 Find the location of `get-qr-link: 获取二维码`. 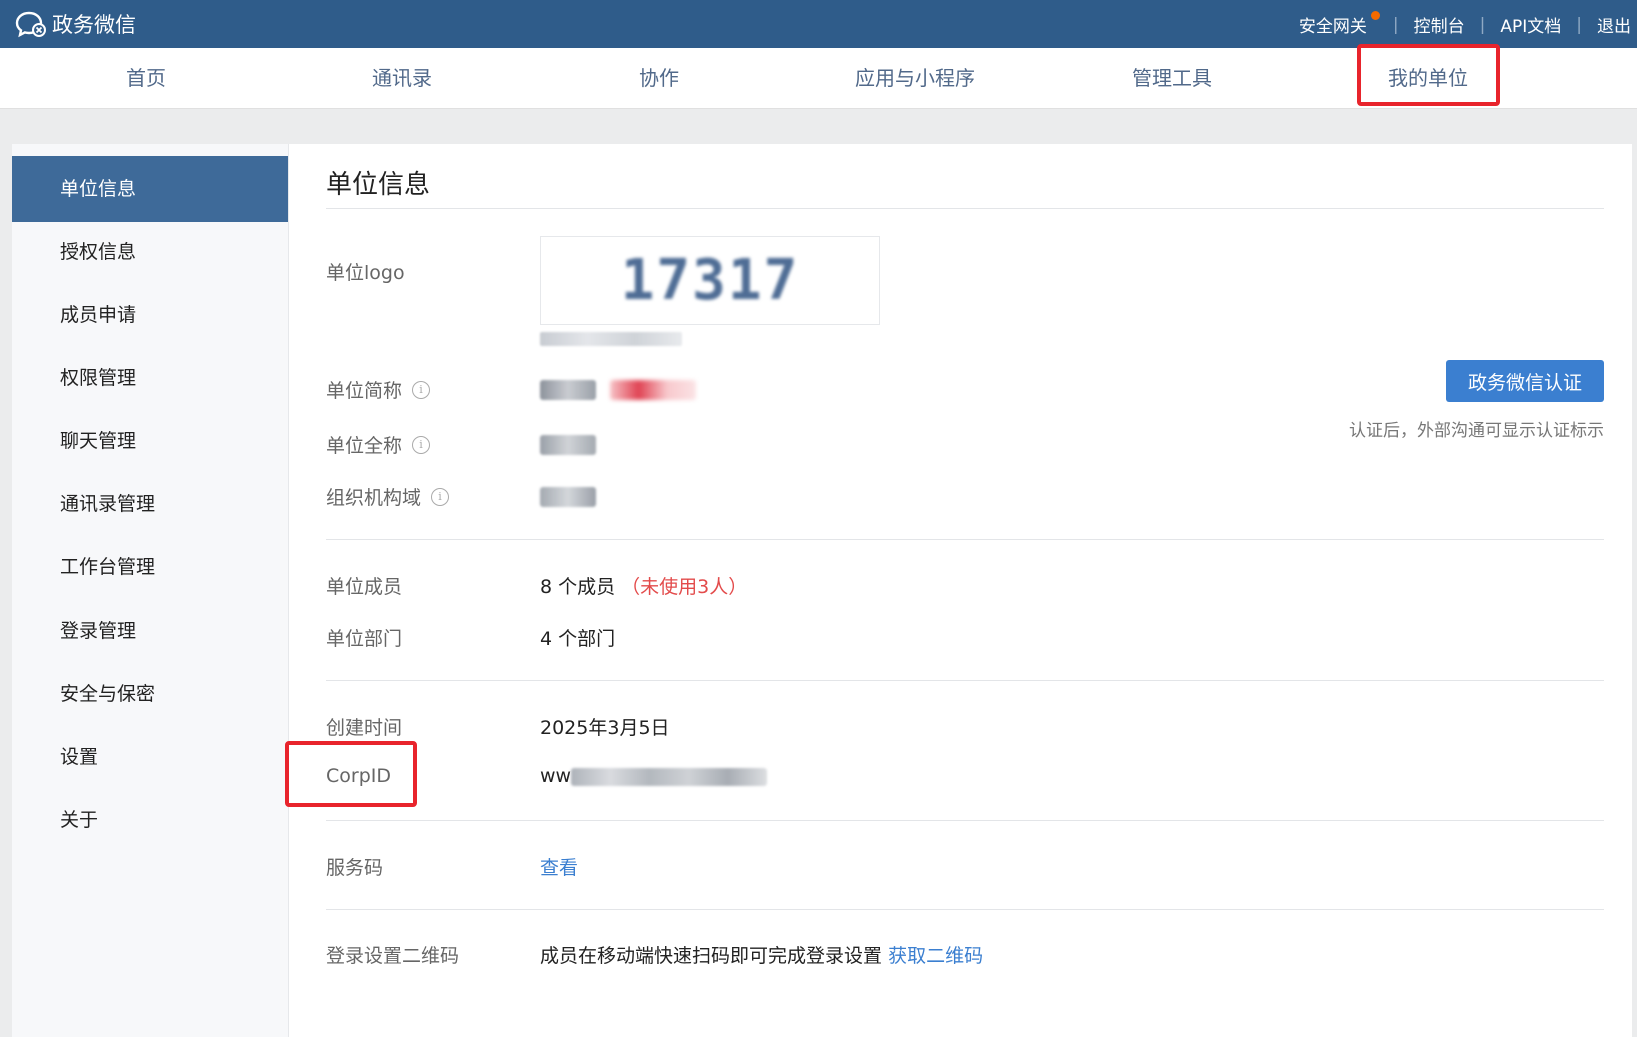

get-qr-link: 获取二维码 is located at coordinates (935, 956).